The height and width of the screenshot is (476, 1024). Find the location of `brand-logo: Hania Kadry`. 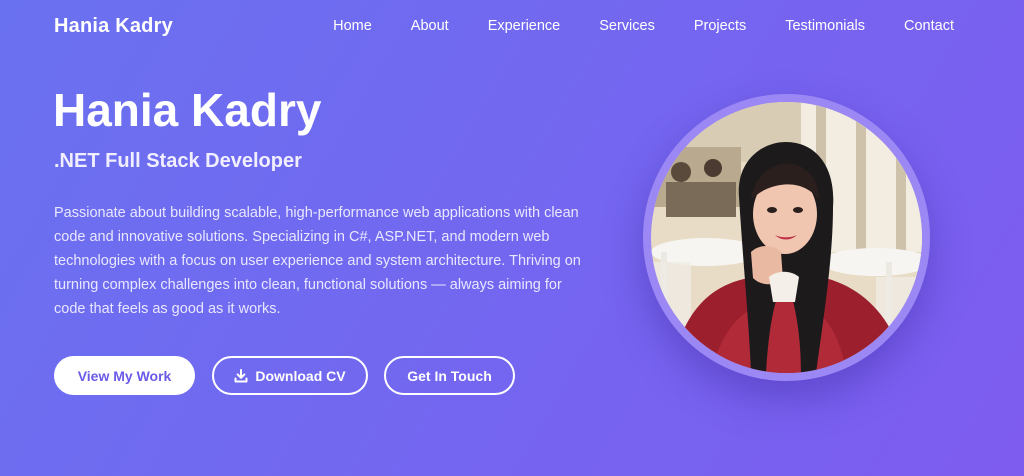

brand-logo: Hania Kadry is located at coordinates (113, 26).